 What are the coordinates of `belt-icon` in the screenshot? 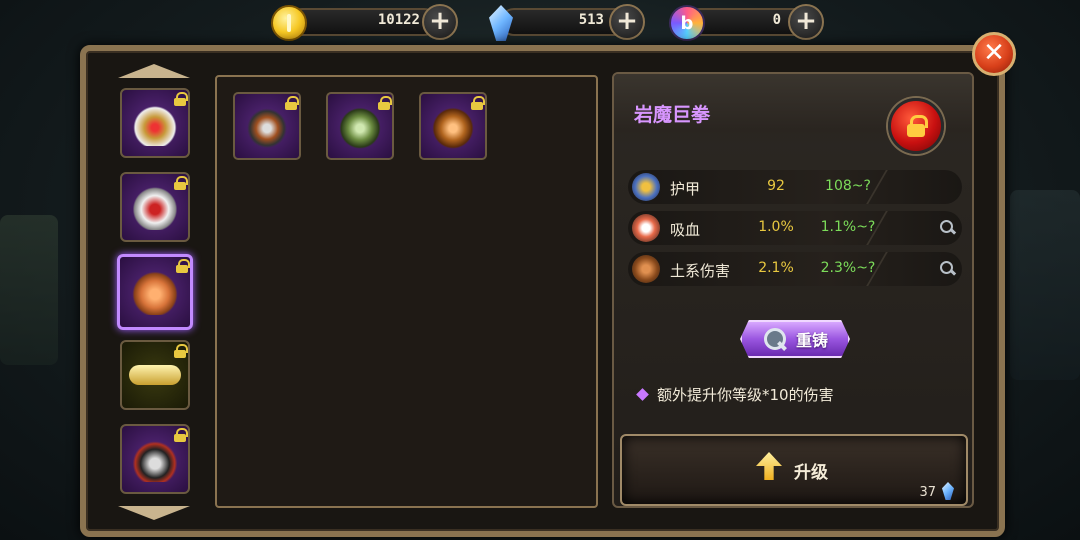 It's located at (155, 375).